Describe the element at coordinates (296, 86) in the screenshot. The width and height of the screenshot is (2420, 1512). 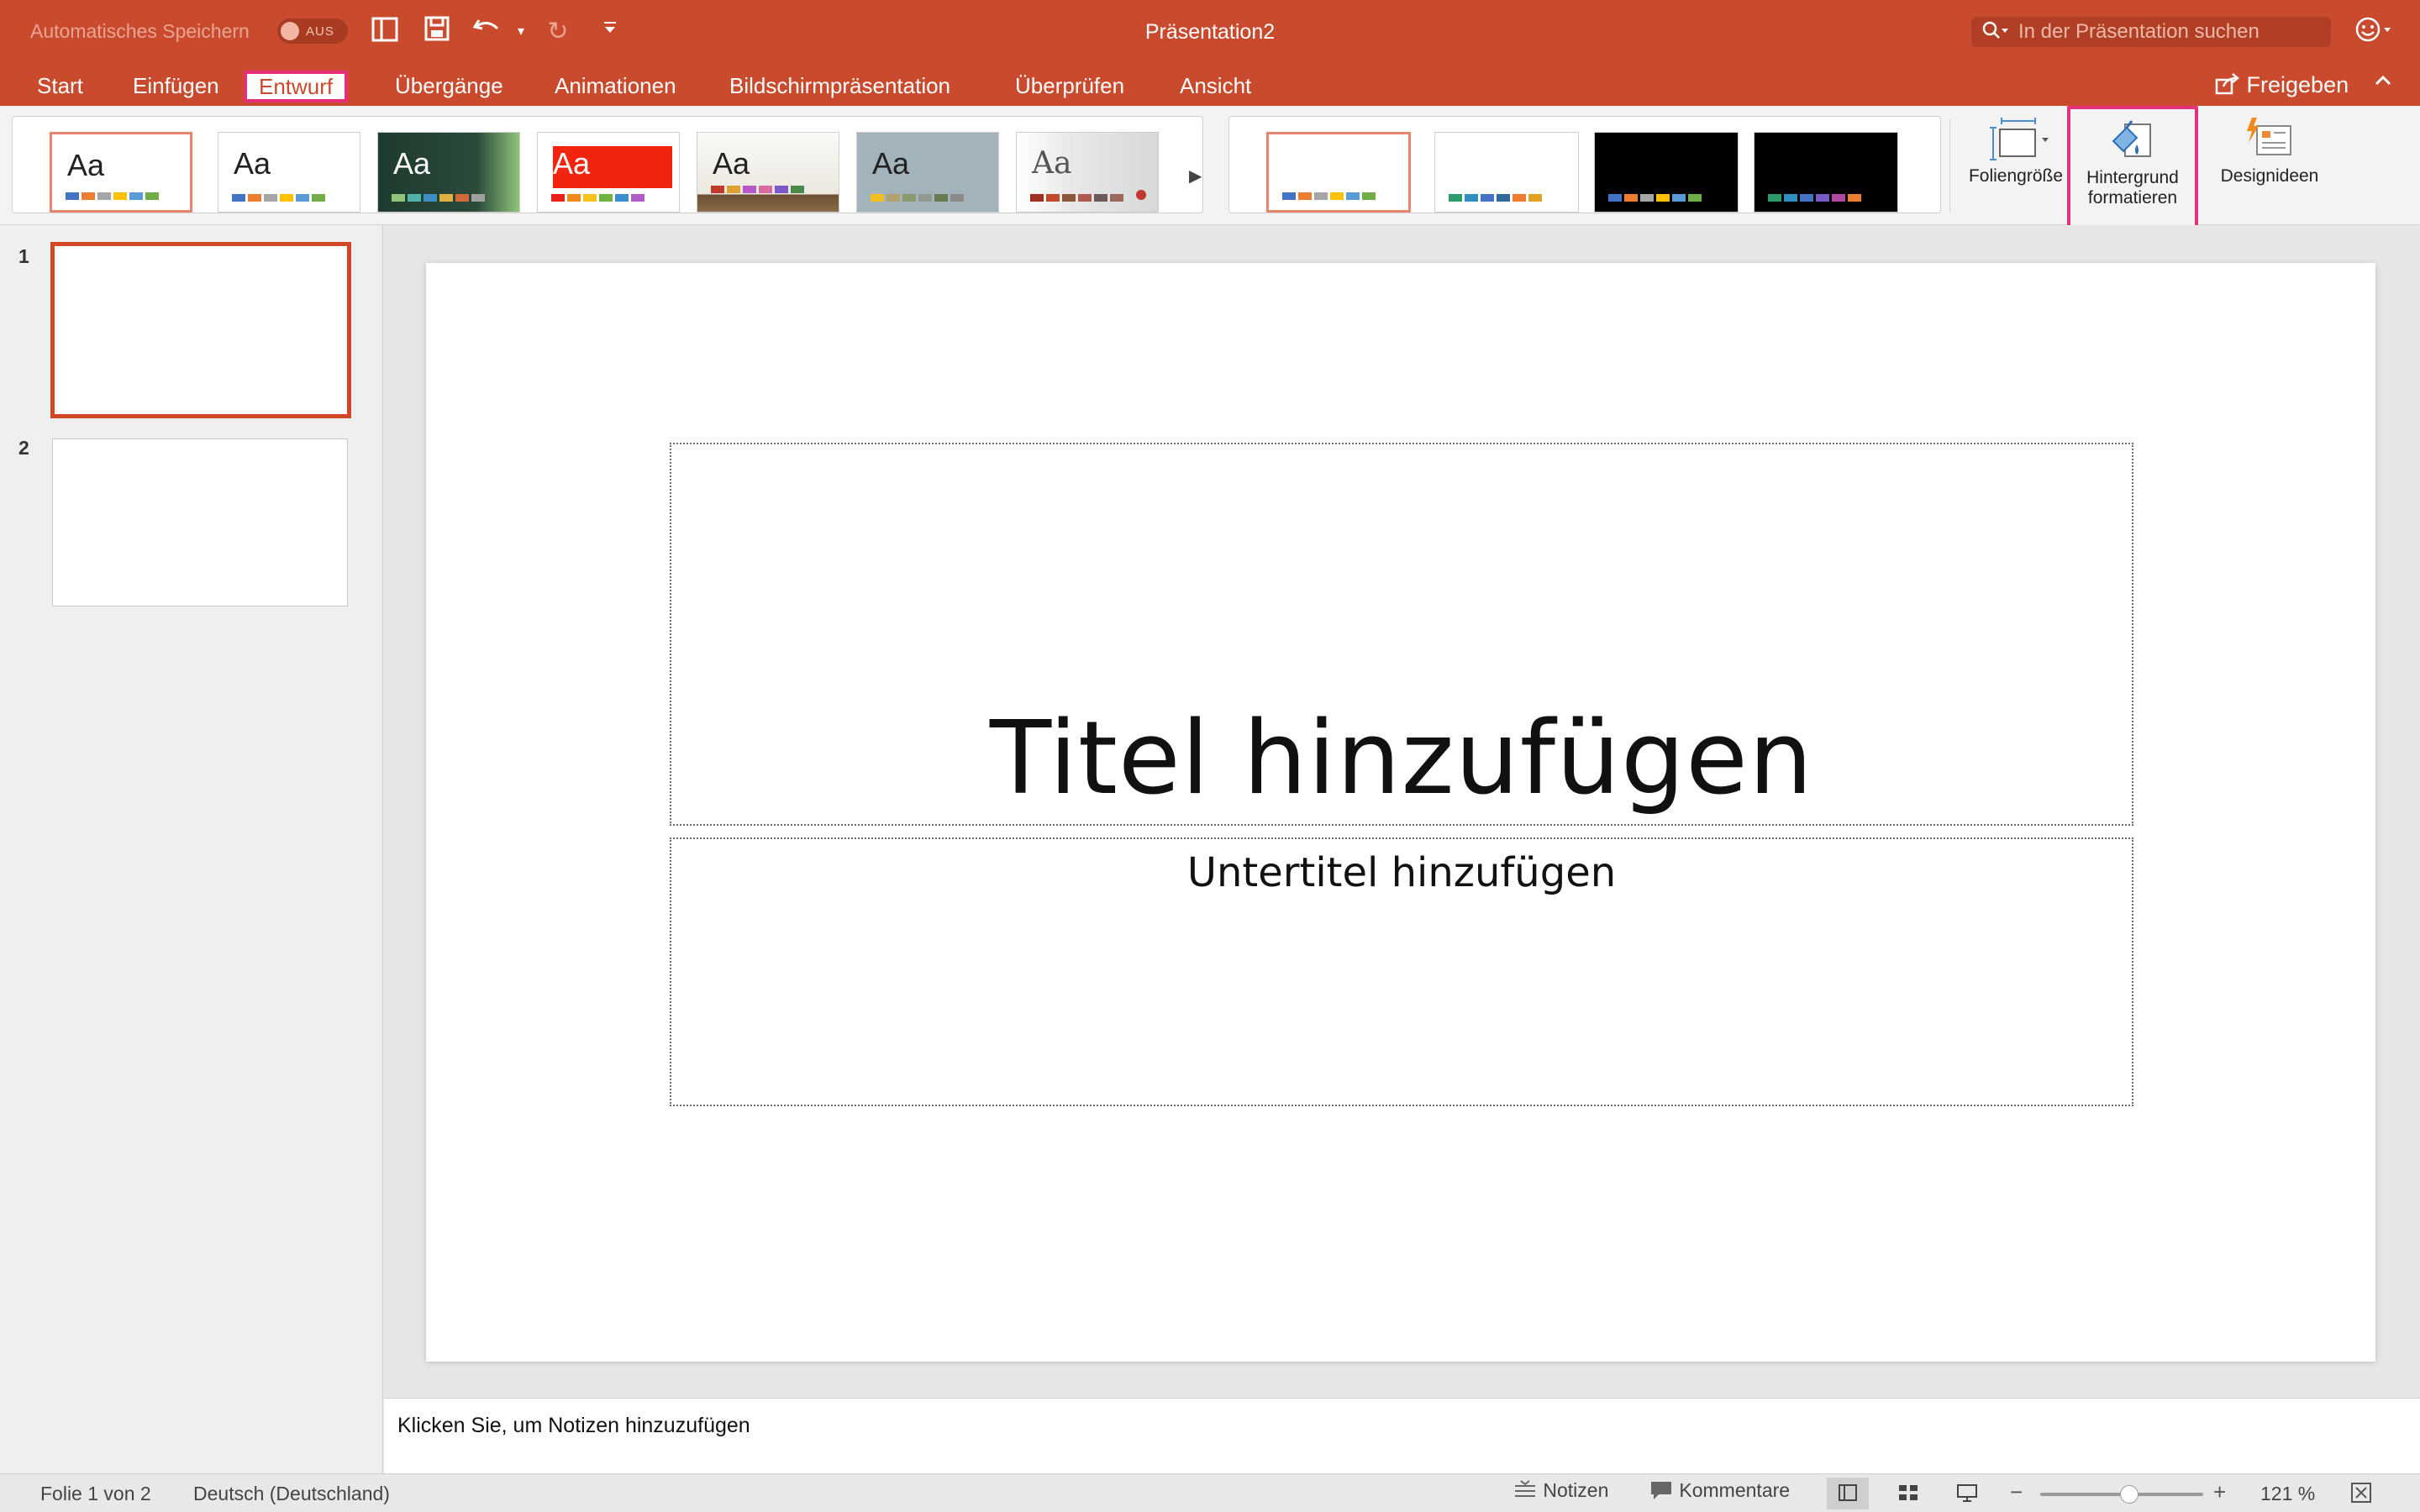
I see `tab-entwurf: Entwurf` at that location.